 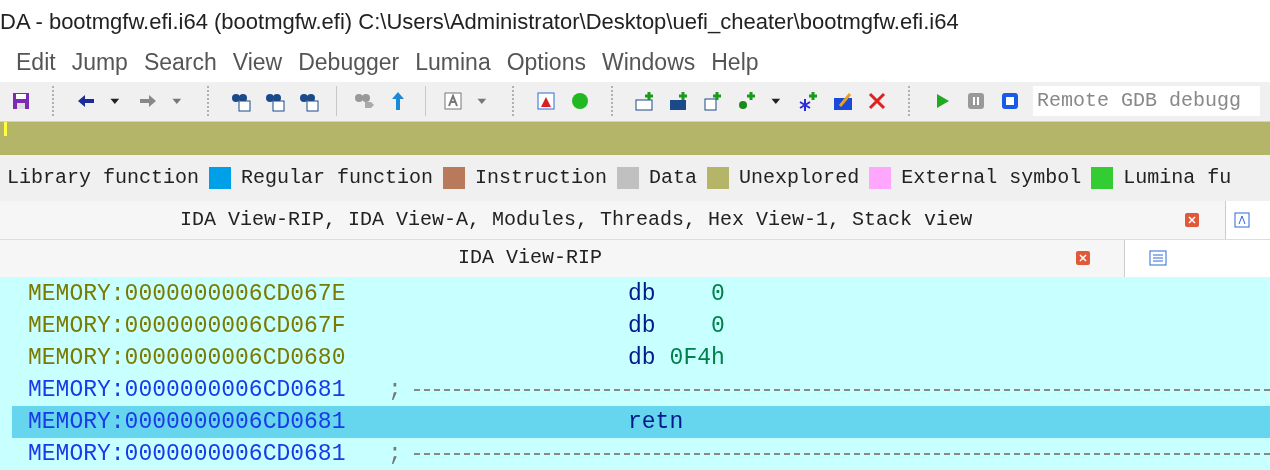 What do you see at coordinates (337, 178) in the screenshot?
I see `legend-label: Regular function` at bounding box center [337, 178].